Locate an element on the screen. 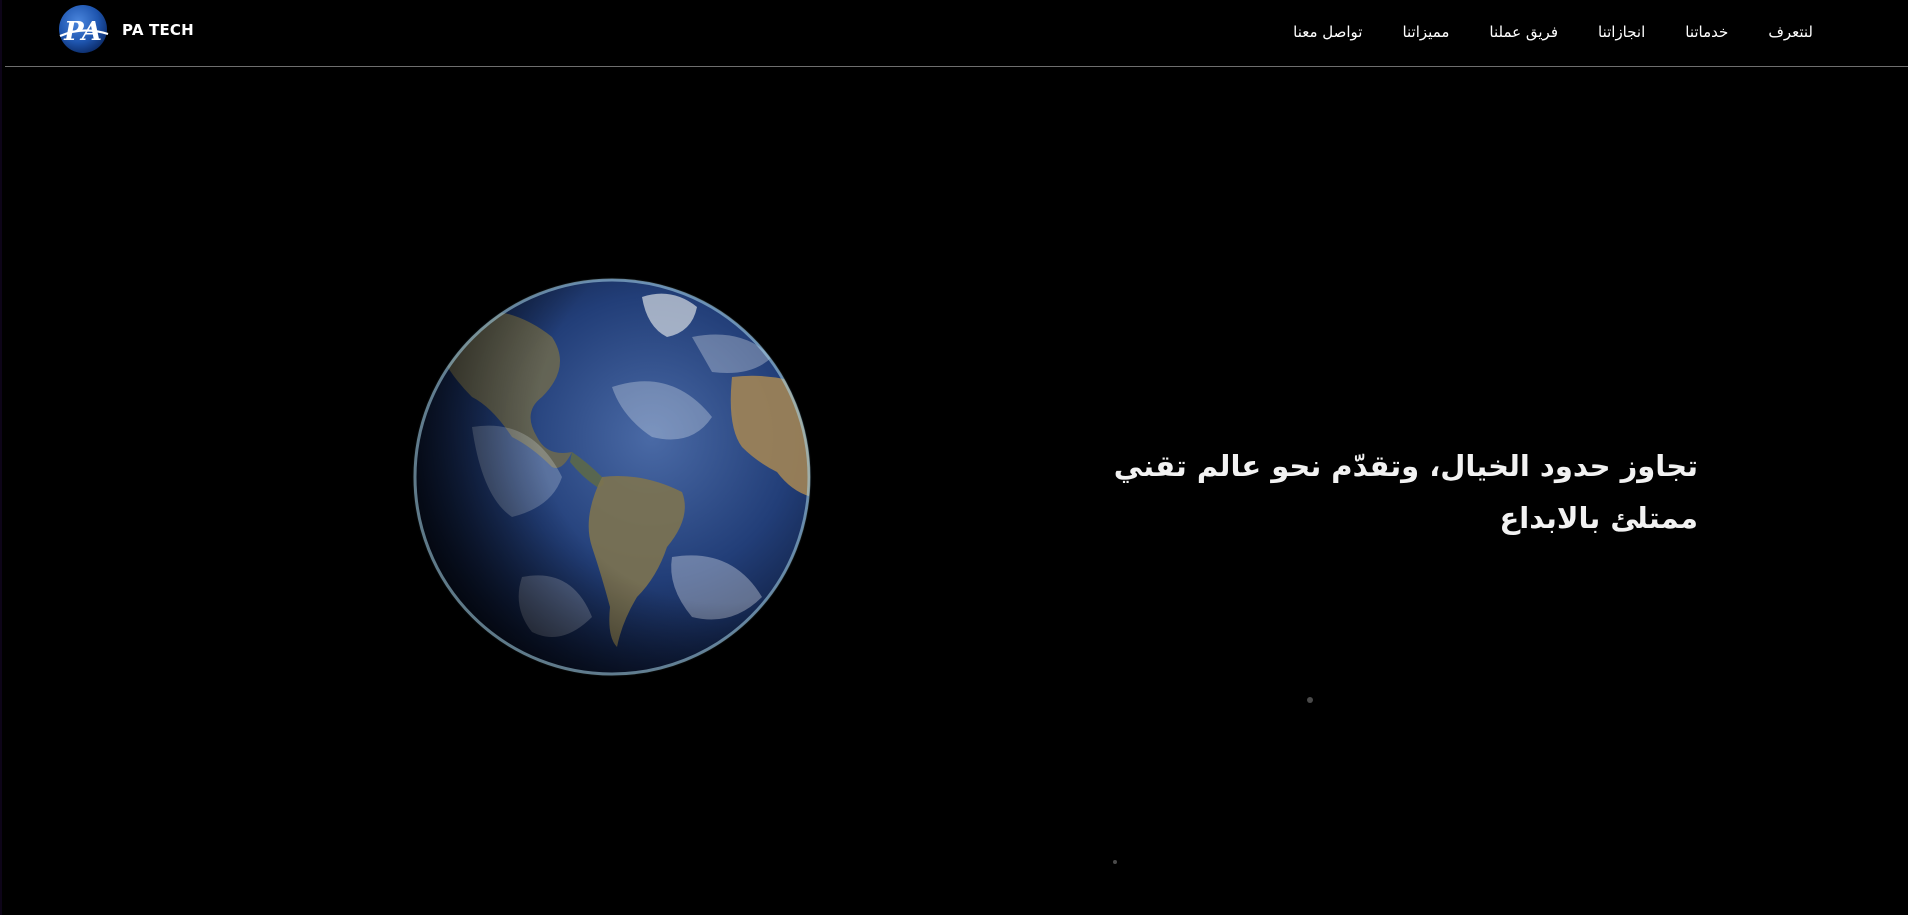 Image resolution: width=1908 pixels, height=915 pixels. menu-item-achievements: انجازاتنا is located at coordinates (1621, 32).